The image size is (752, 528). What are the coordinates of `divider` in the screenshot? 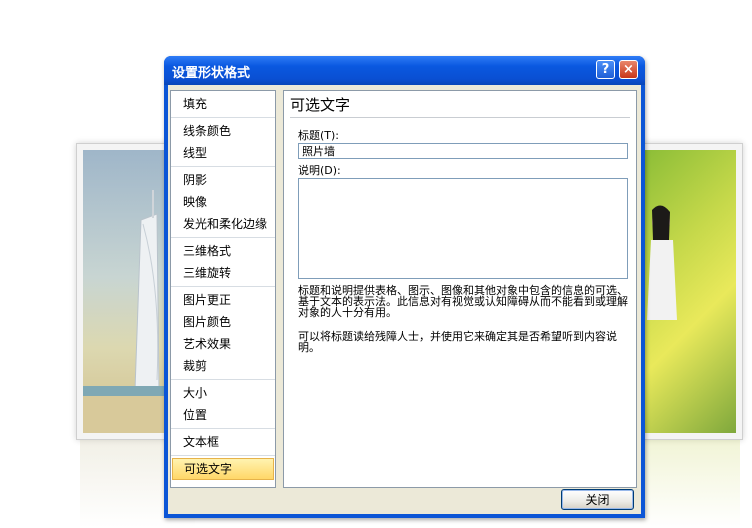 It's located at (460, 117).